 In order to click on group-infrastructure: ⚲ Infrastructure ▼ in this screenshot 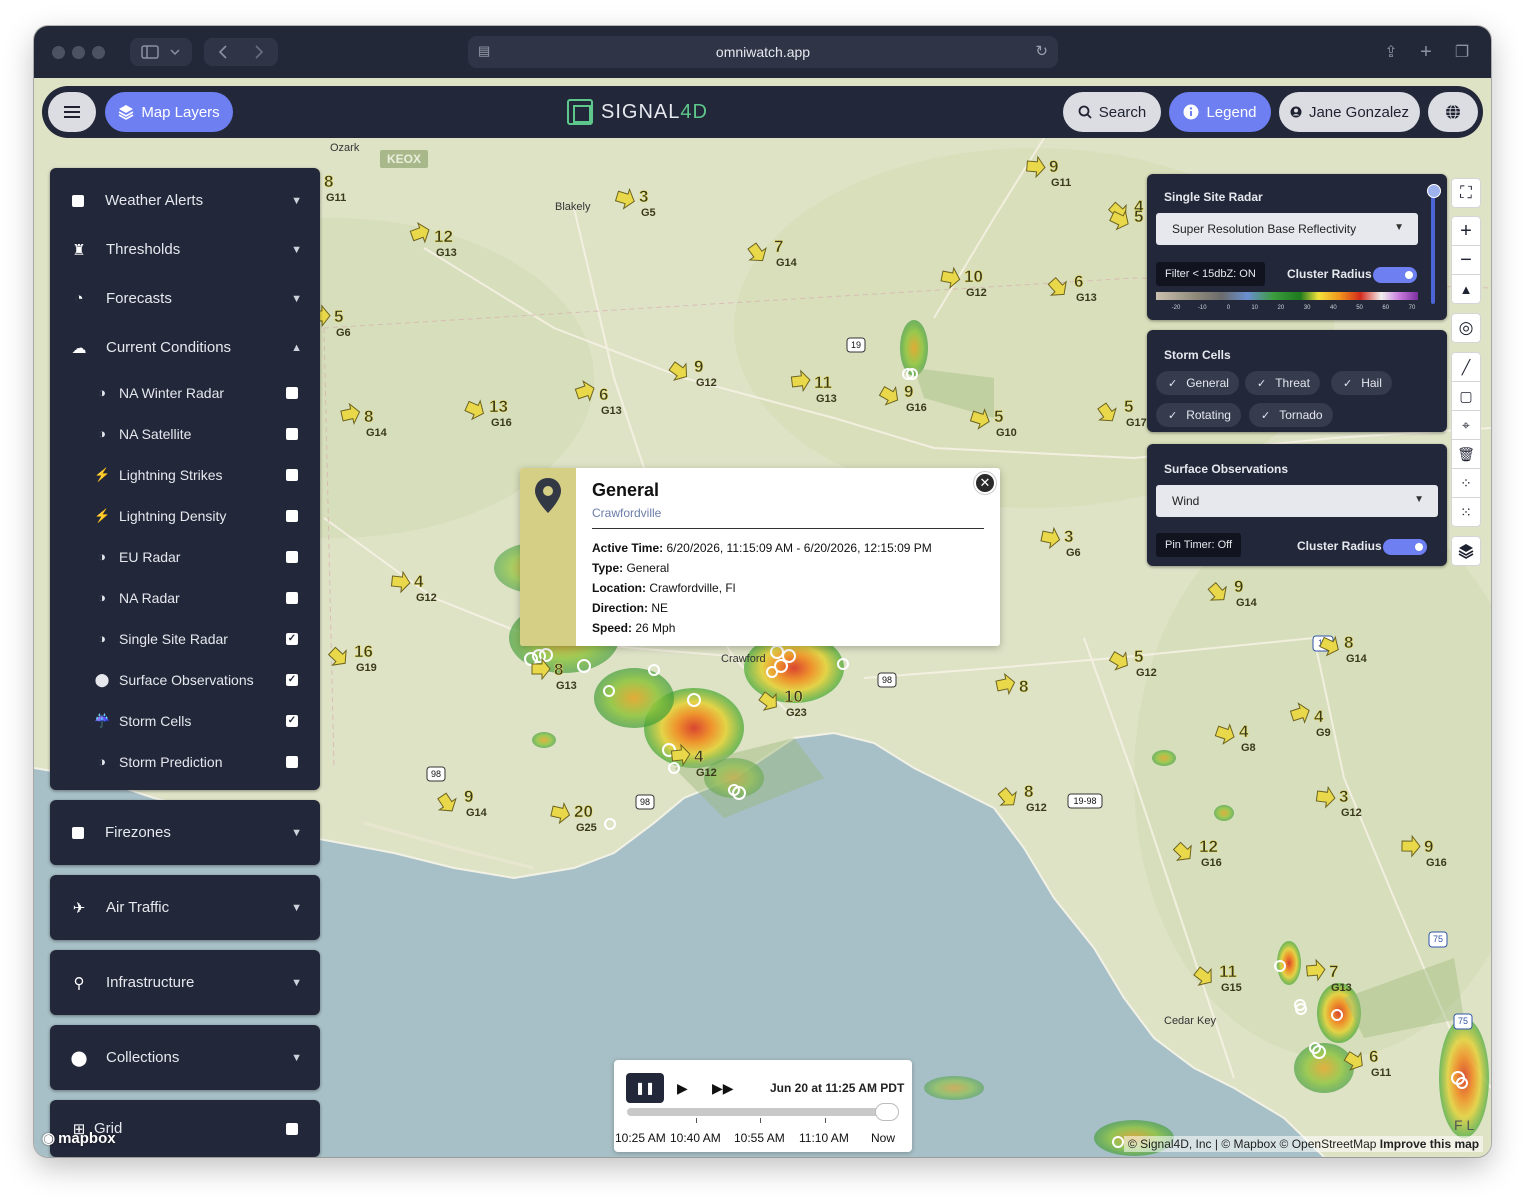, I will do `click(185, 982)`.